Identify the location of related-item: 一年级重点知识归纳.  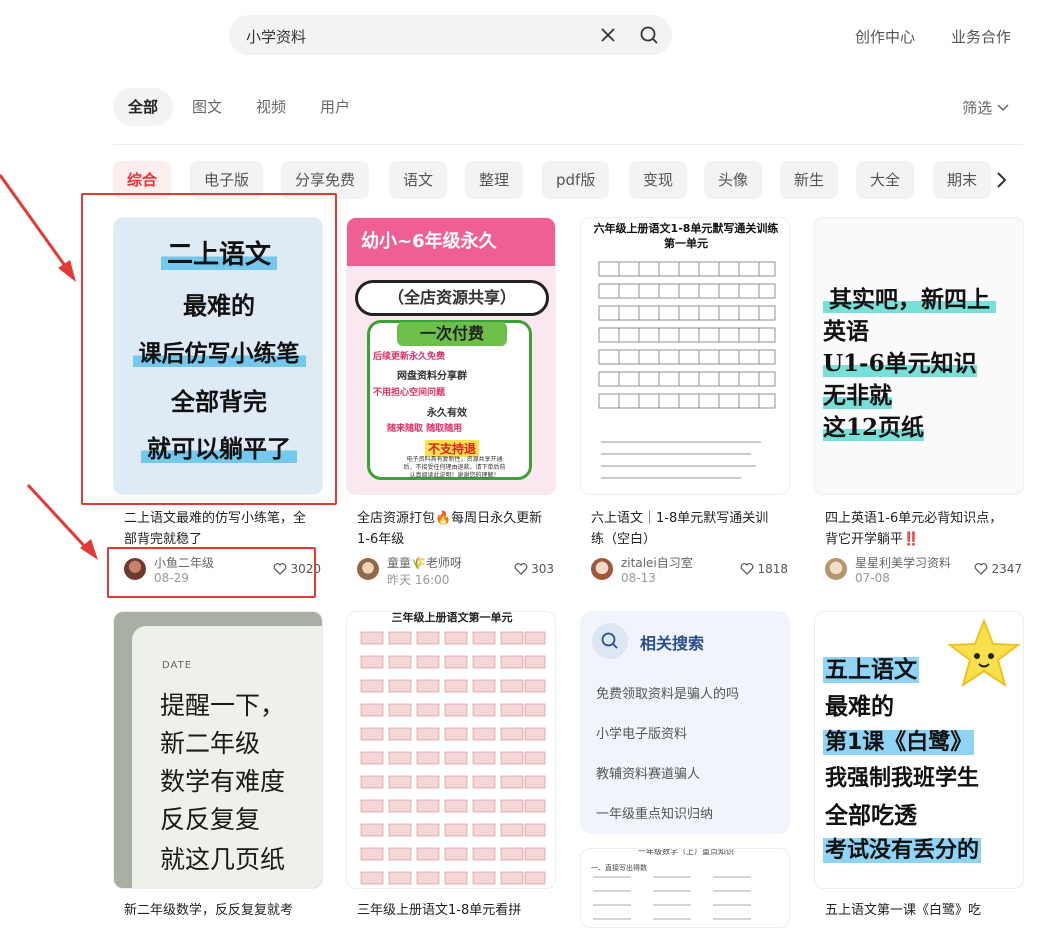
(654, 812).